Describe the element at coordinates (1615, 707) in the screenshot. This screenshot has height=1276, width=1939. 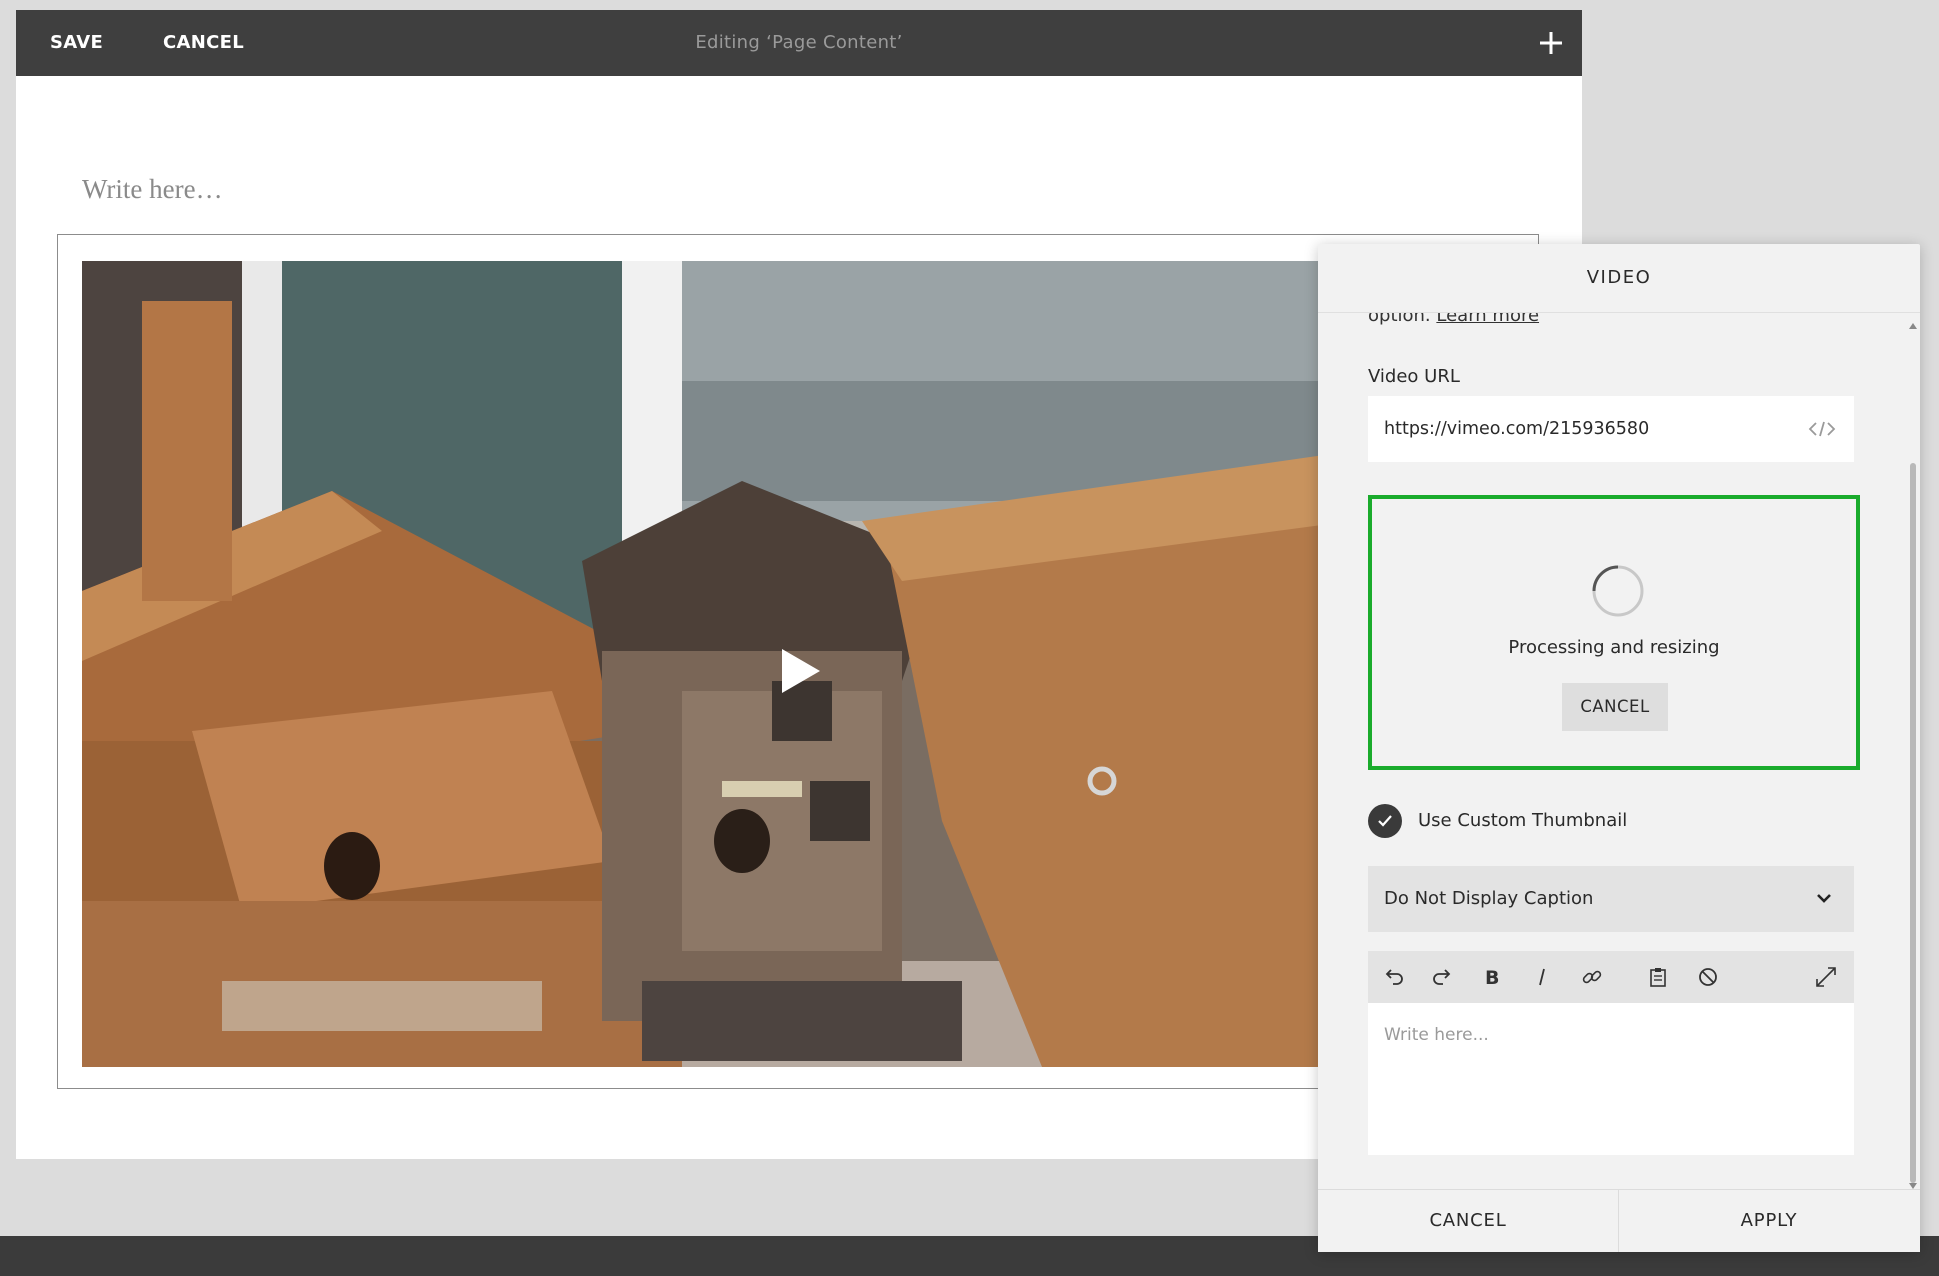
I see `processing-cancel-button: CANCEL` at that location.